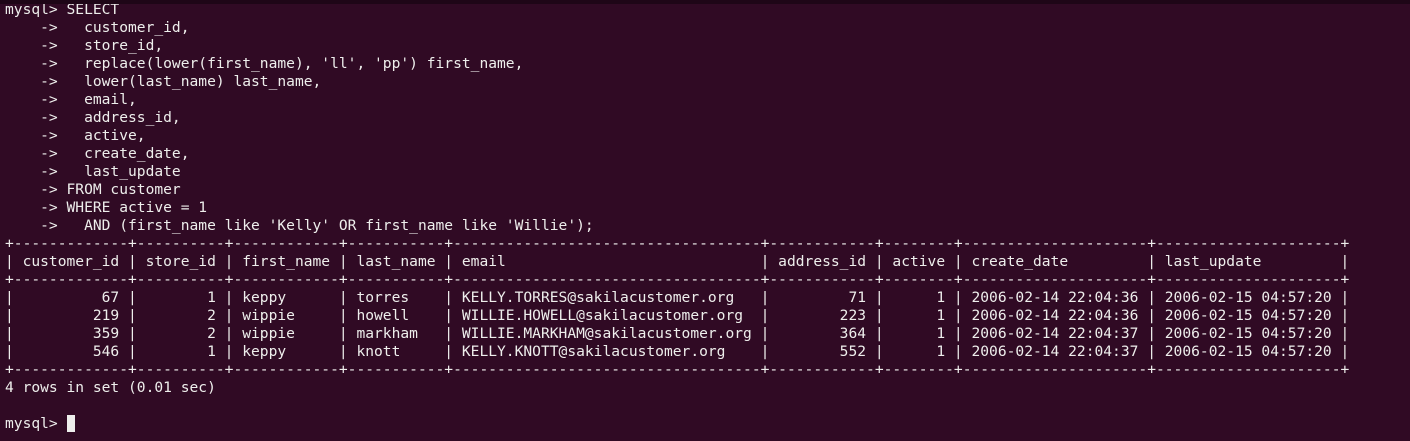 This screenshot has height=441, width=1410. I want to click on sql-line-active: -> active,, so click(75, 135).